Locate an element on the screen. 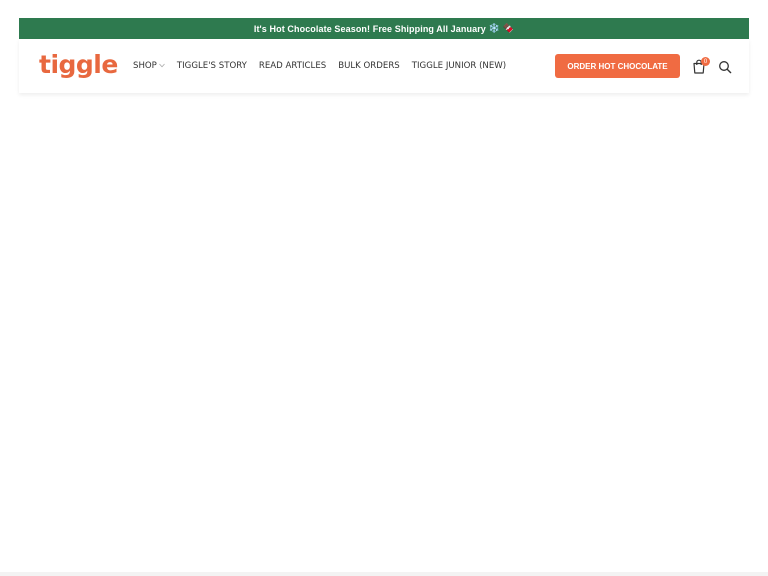 The height and width of the screenshot is (576, 768). nav-item-tiggles-story: TIGGLE'S STORY is located at coordinates (212, 66).